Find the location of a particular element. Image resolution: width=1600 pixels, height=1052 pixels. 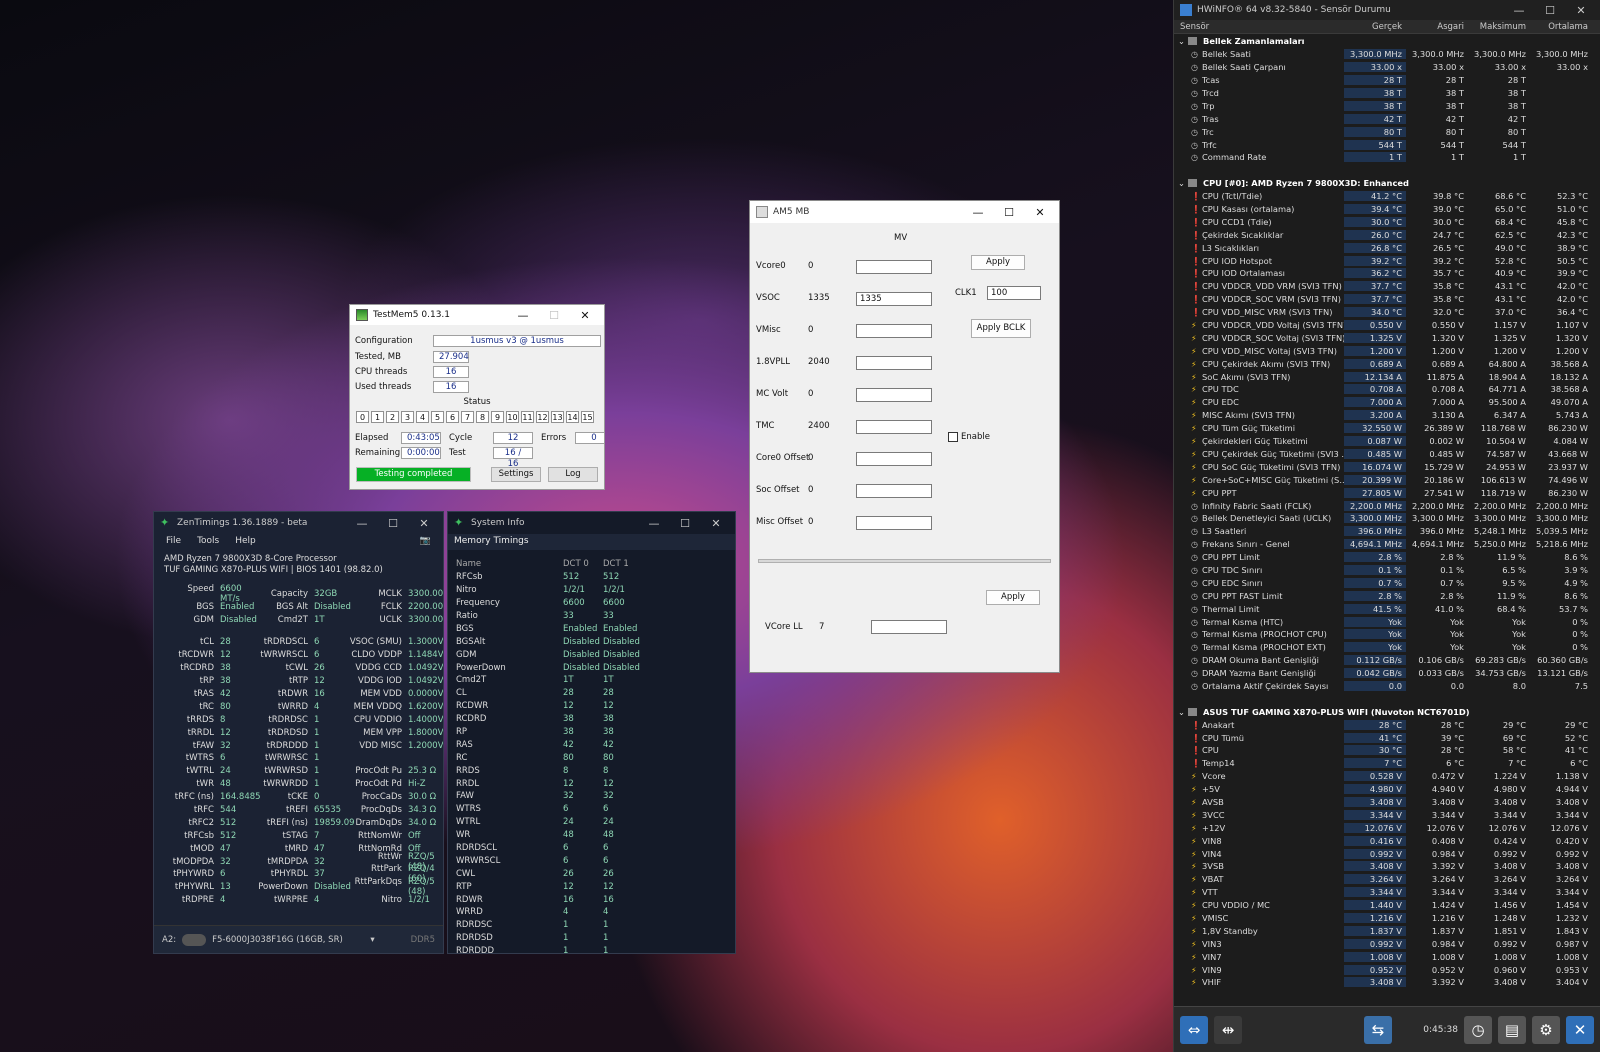

sensor-row: ◷ Termal Kısma (PROCHOT EXT) Yok Yok Yok 0 % is located at coordinates (1387, 647).